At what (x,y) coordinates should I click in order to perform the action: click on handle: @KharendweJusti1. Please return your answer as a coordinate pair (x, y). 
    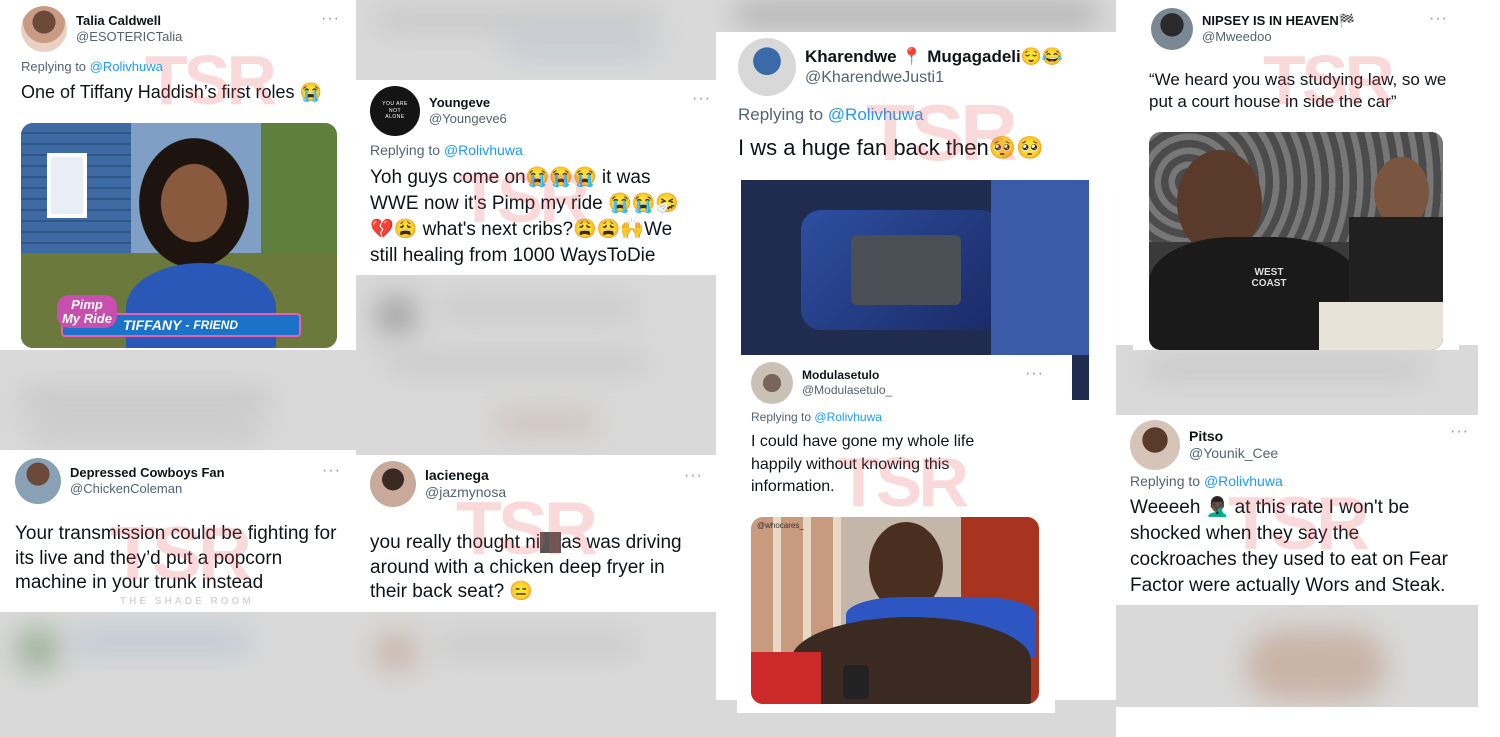
    Looking at the image, I should click on (934, 78).